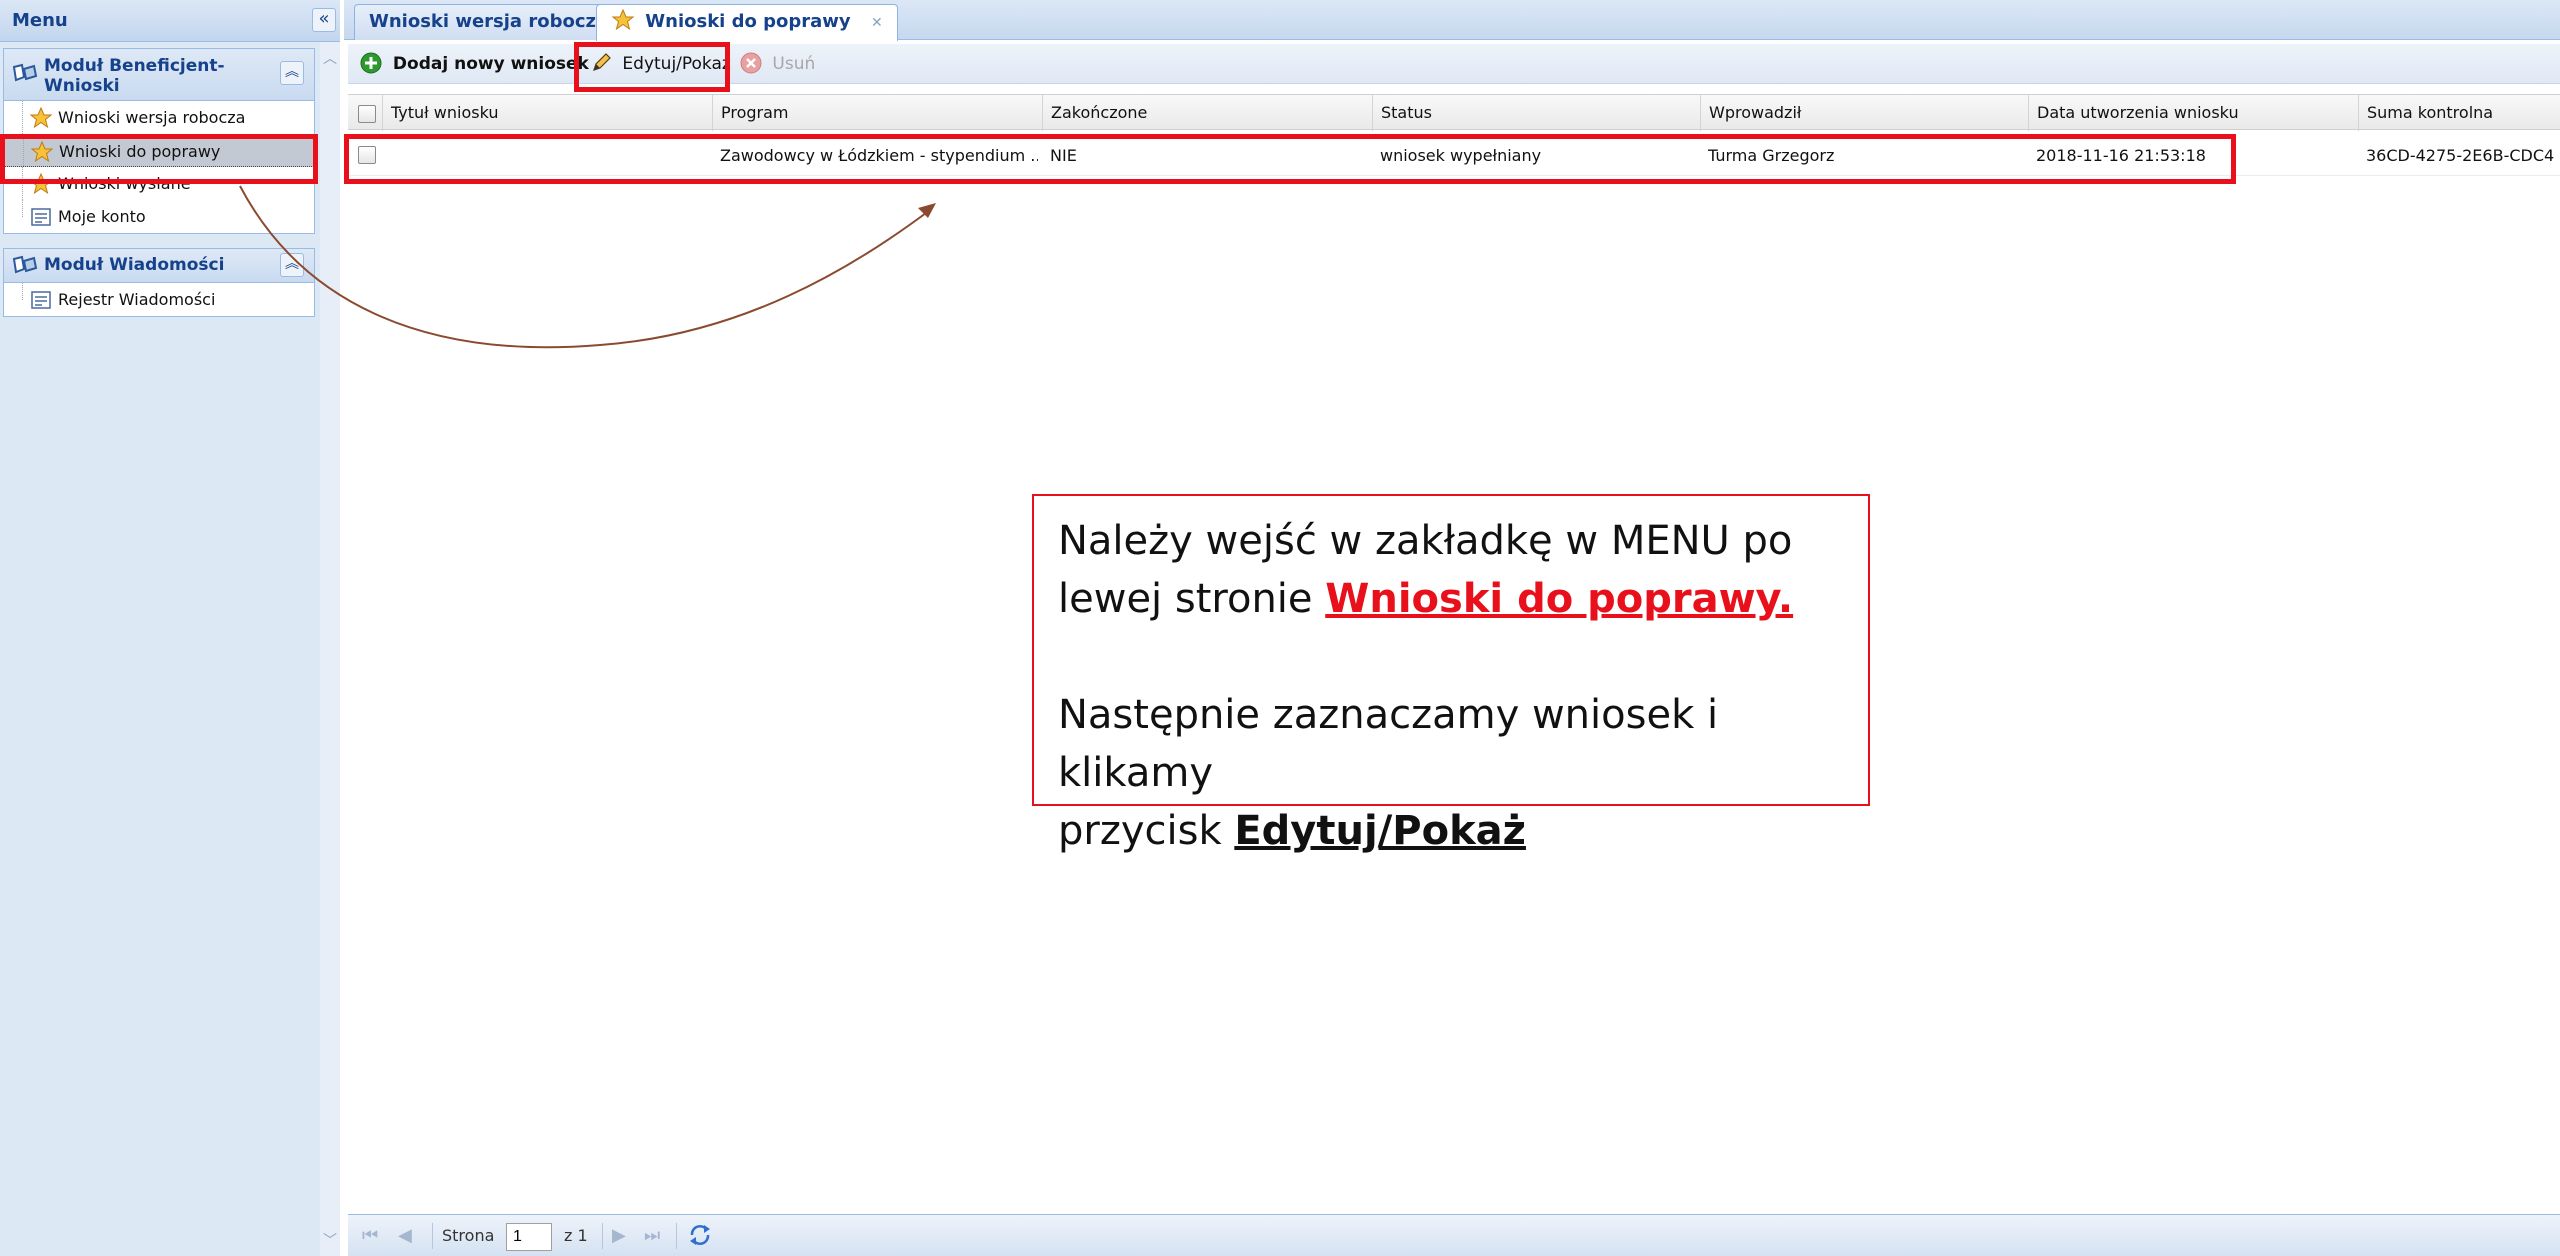 This screenshot has height=1256, width=2560. I want to click on tab-wnioski-do-poprawy: Wnioski do poprawy ✕, so click(747, 22).